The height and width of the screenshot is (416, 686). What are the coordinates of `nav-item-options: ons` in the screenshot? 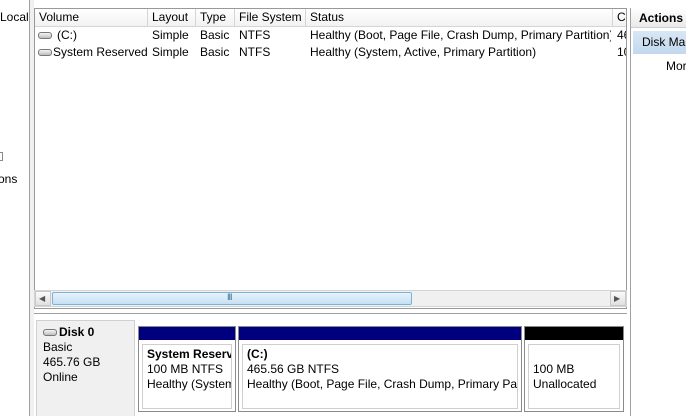 It's located at (8, 179).